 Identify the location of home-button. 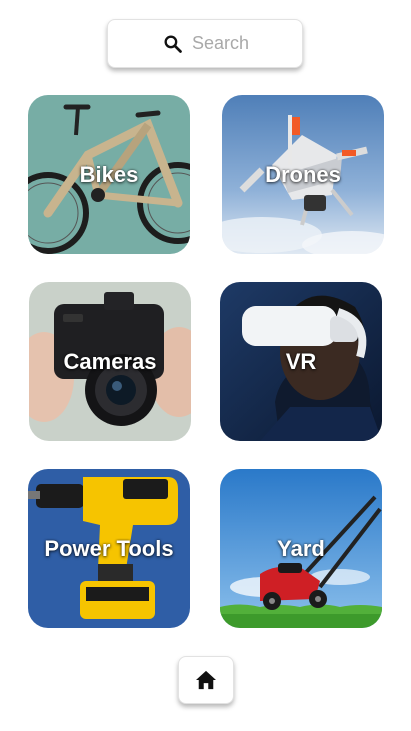
(206, 680).